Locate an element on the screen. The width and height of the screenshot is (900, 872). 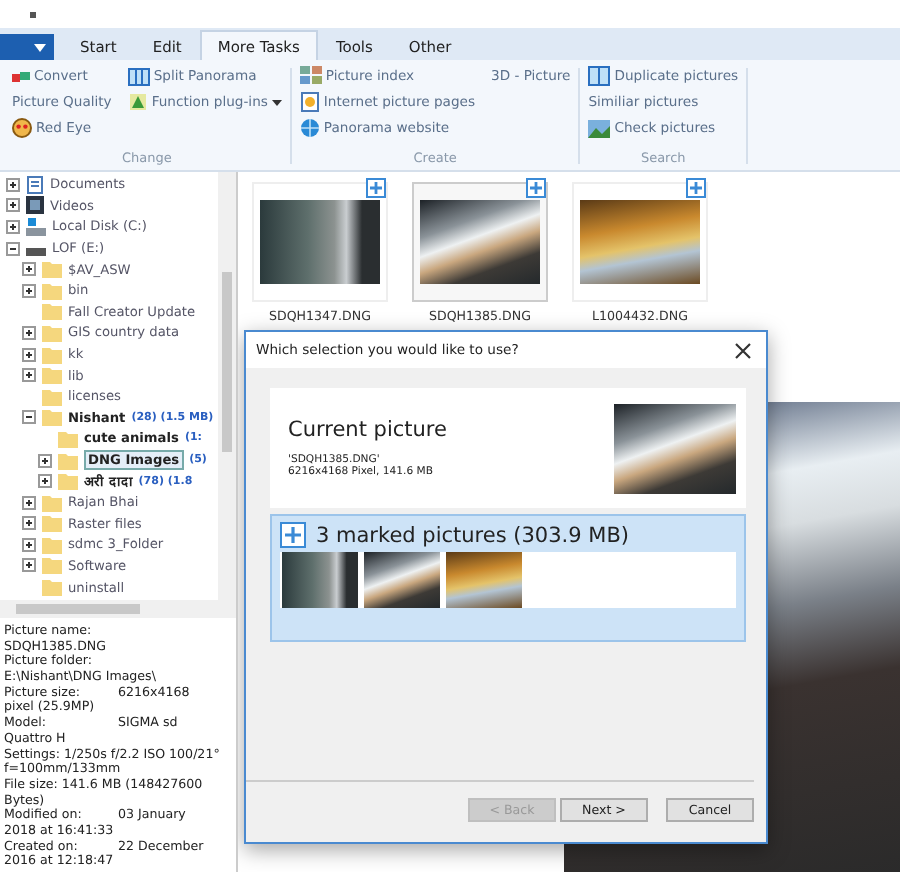
image-grid-icon is located at coordinates (310, 76).